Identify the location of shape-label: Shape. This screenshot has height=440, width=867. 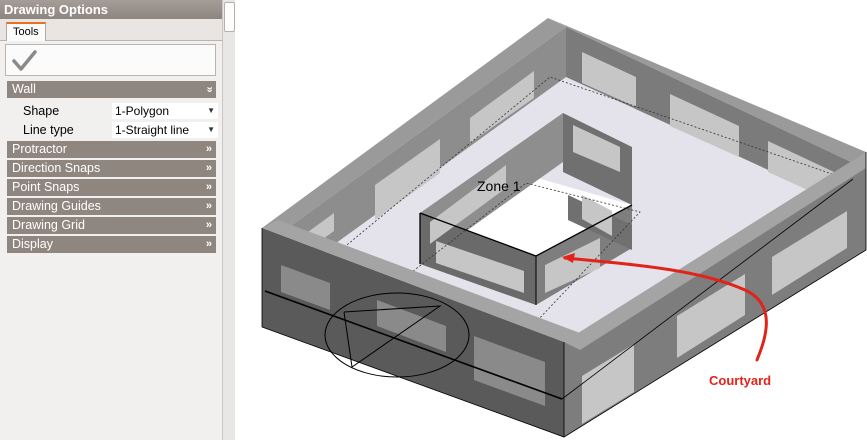
(41, 111).